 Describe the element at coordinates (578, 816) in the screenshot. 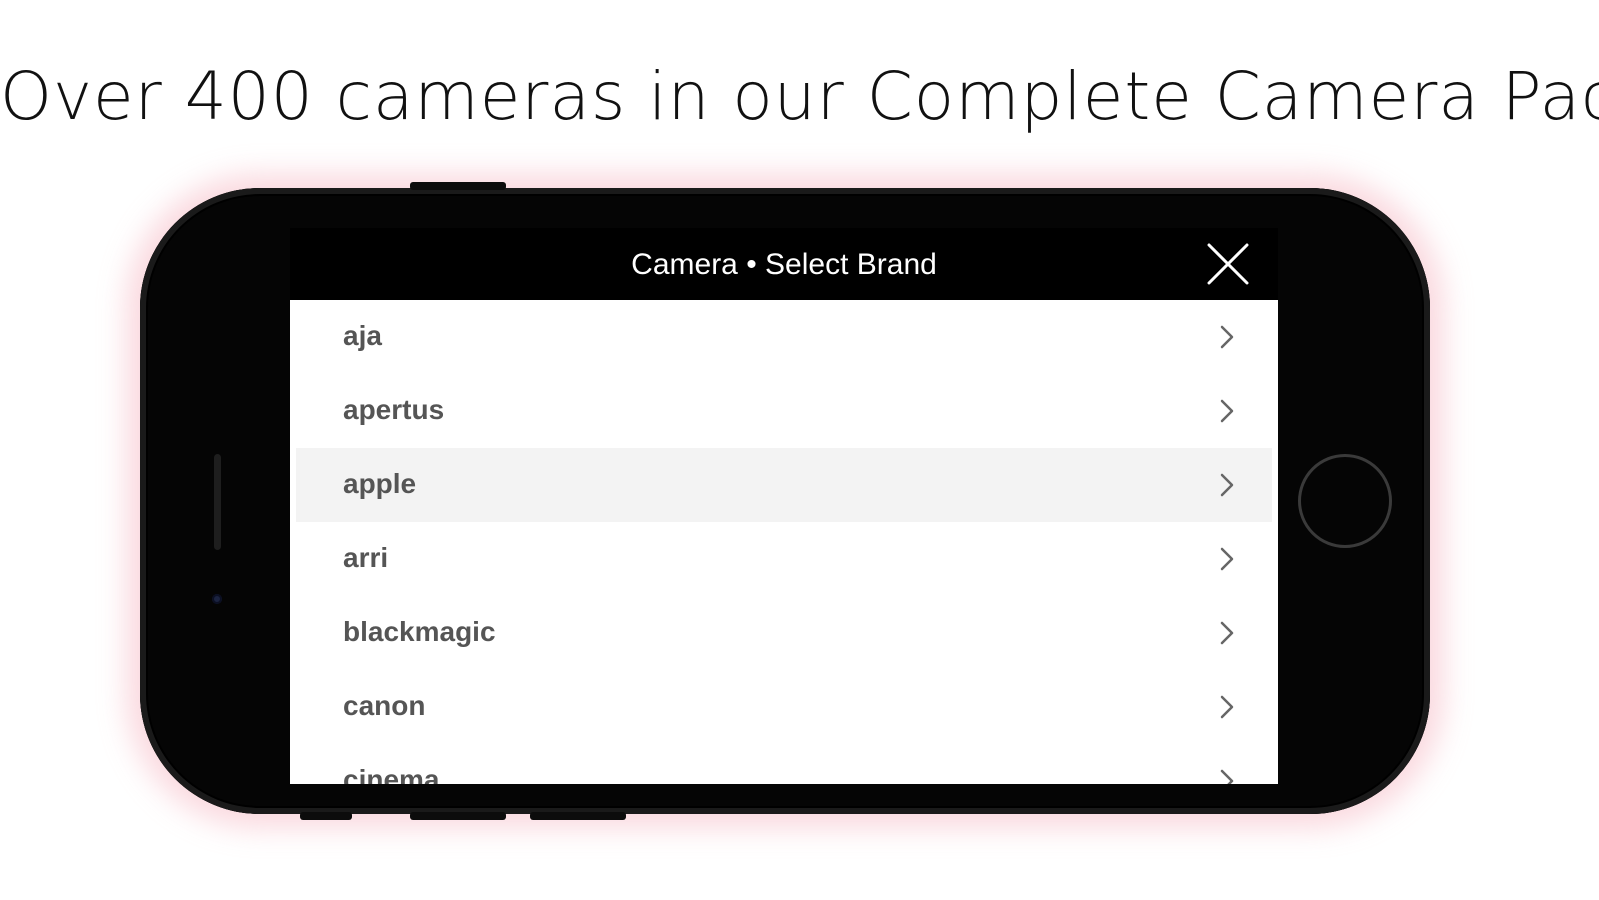

I see `phone-volume-down-button` at that location.